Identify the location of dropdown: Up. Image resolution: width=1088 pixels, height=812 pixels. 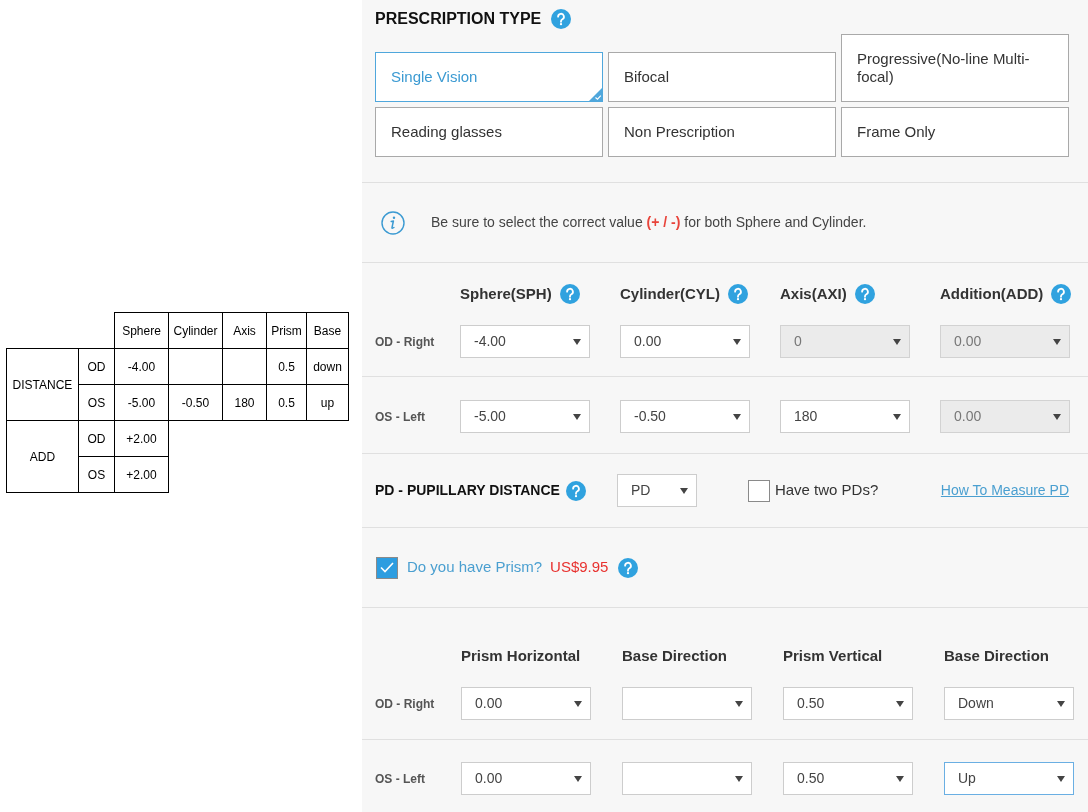
(1009, 778).